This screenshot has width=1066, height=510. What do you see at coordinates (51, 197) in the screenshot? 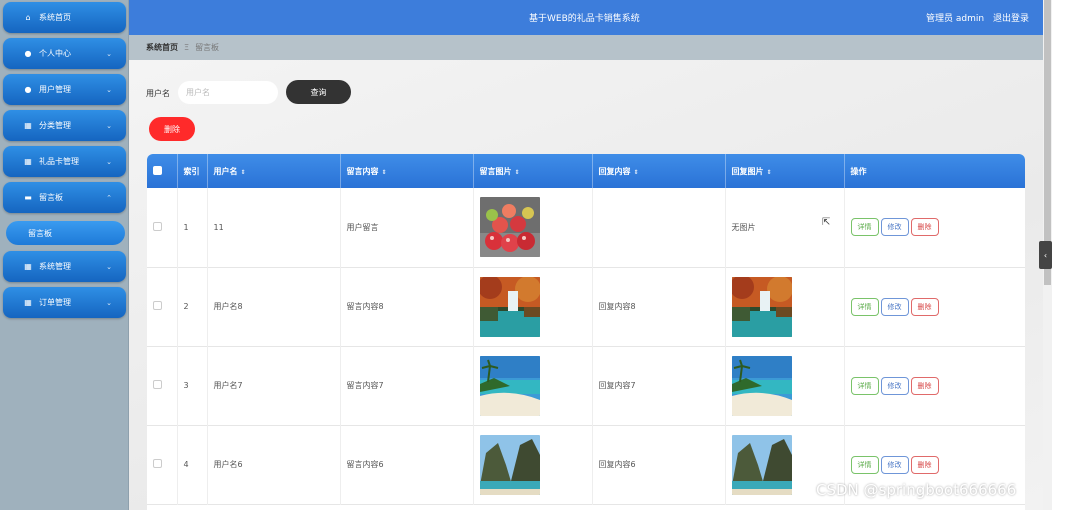
I see `sidebar-item-label: 留言板` at bounding box center [51, 197].